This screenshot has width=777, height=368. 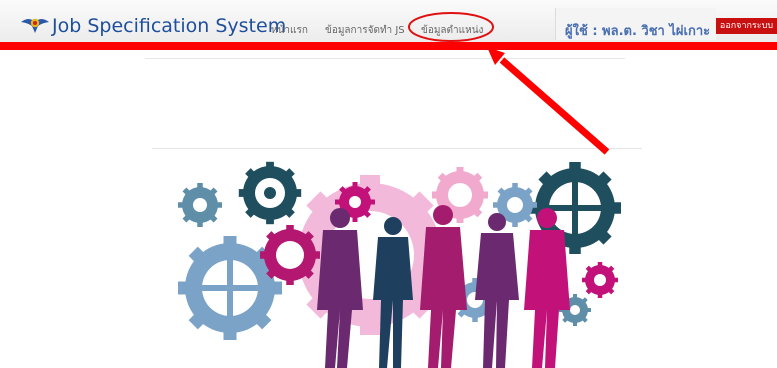 What do you see at coordinates (169, 26) in the screenshot?
I see `app-brand-title: Job Specification System` at bounding box center [169, 26].